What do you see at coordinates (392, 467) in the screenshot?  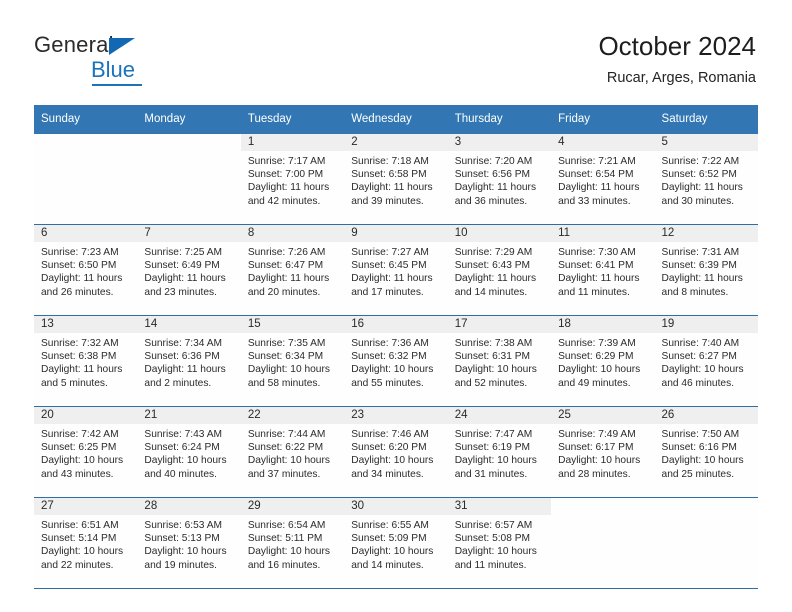 I see `daylight-text: Daylight: 10 hours and 34 minutes.` at bounding box center [392, 467].